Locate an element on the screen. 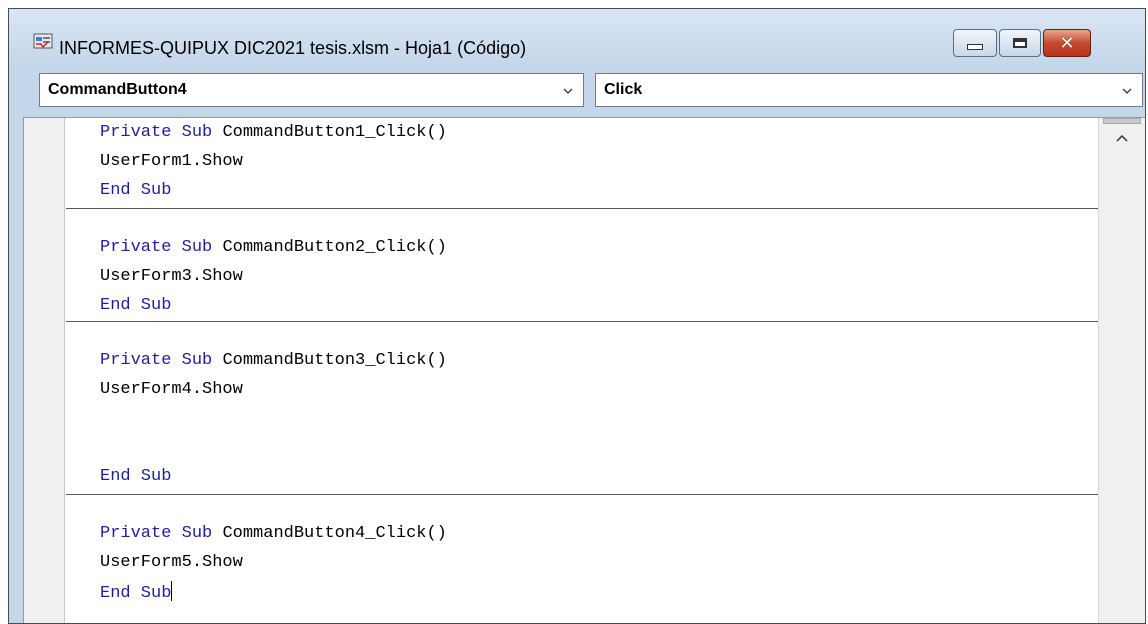  code-line: UserForm5.Show is located at coordinates (171, 563).